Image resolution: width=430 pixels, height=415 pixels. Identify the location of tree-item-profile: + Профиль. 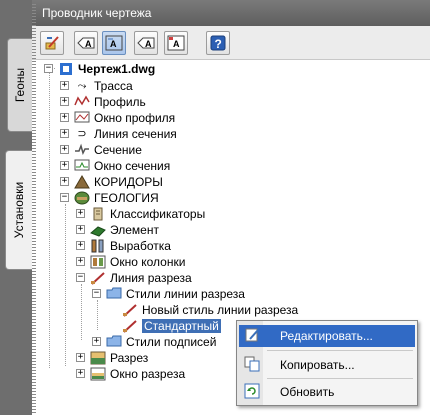
(103, 102).